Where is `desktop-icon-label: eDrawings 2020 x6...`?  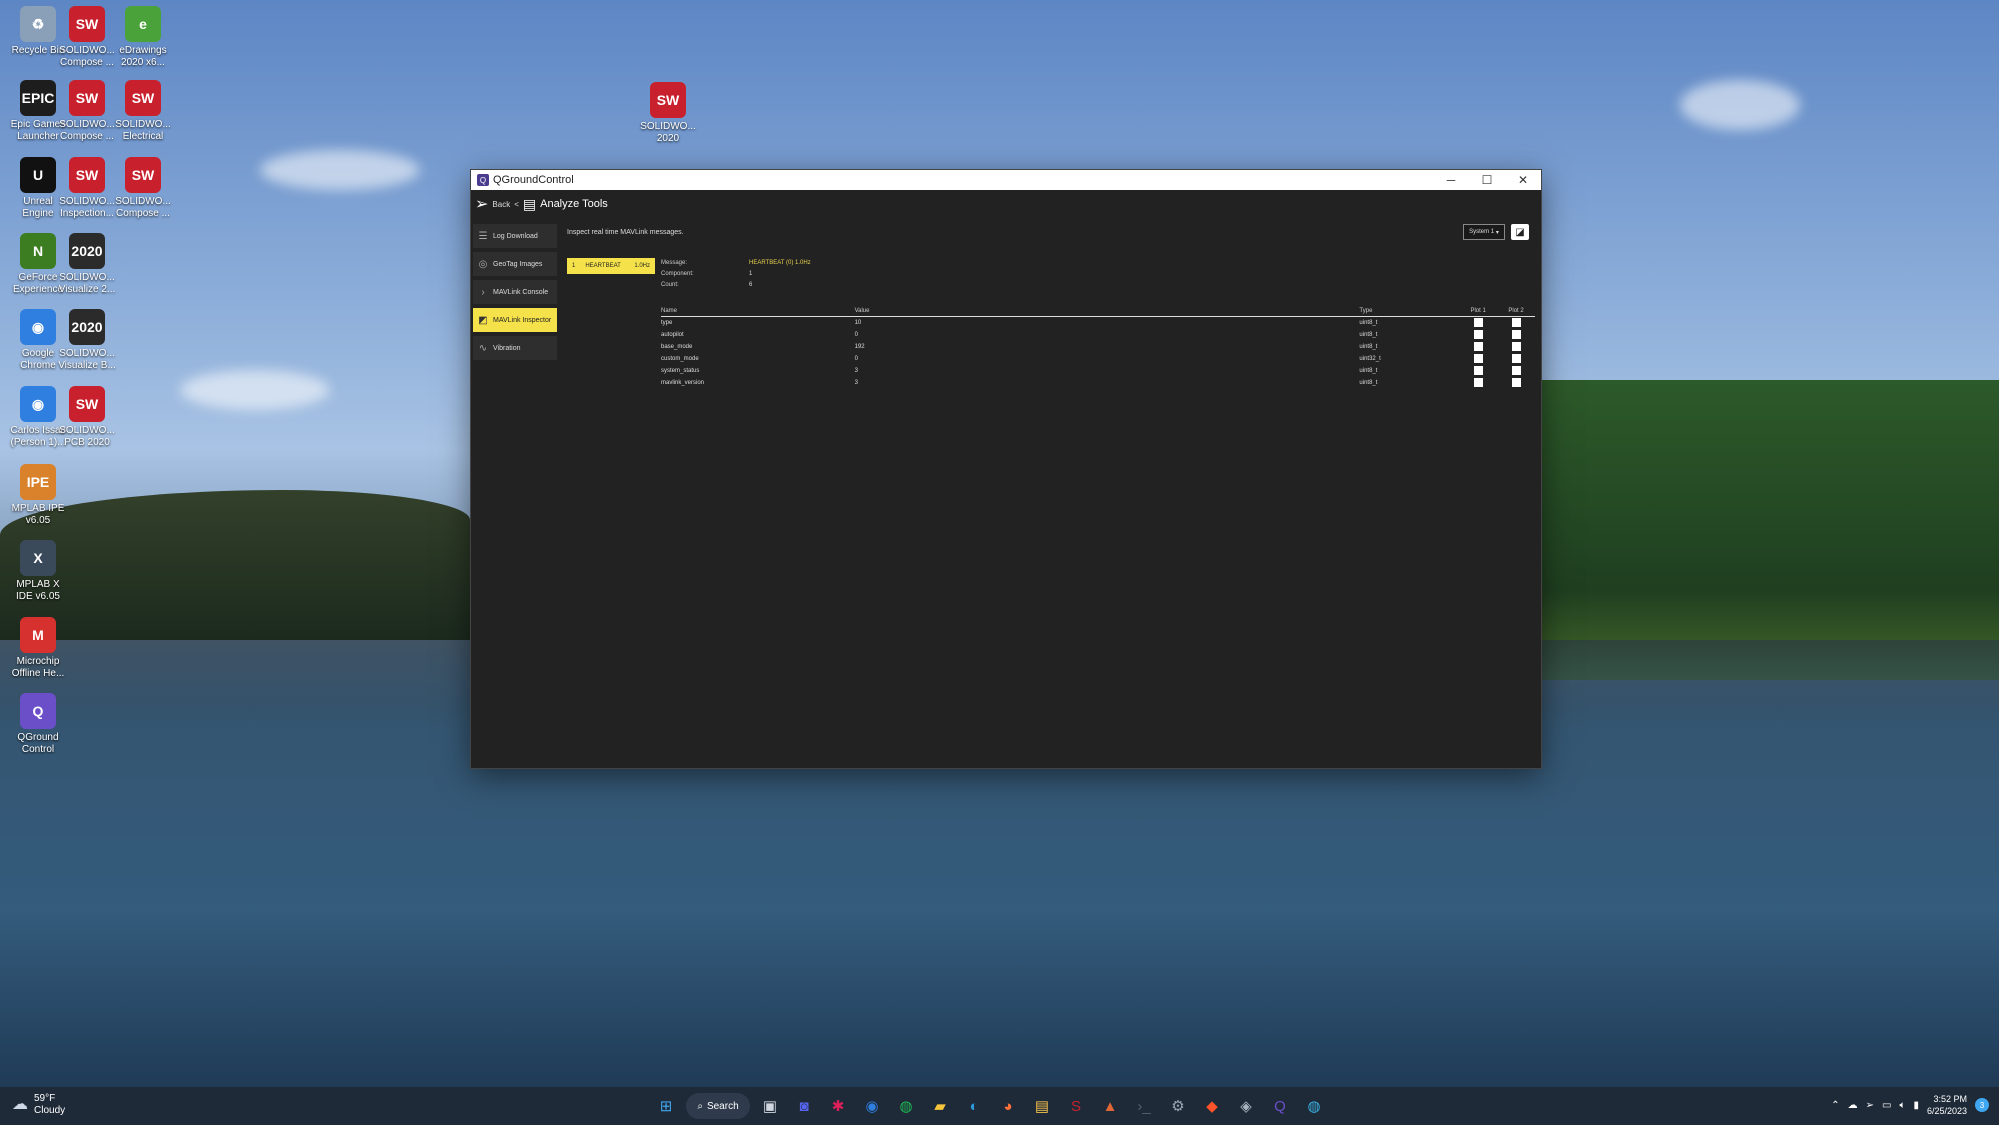 desktop-icon-label: eDrawings 2020 x6... is located at coordinates (143, 56).